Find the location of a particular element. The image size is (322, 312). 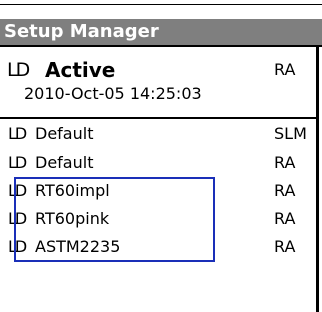

active-setup-name: Active is located at coordinates (80, 70).